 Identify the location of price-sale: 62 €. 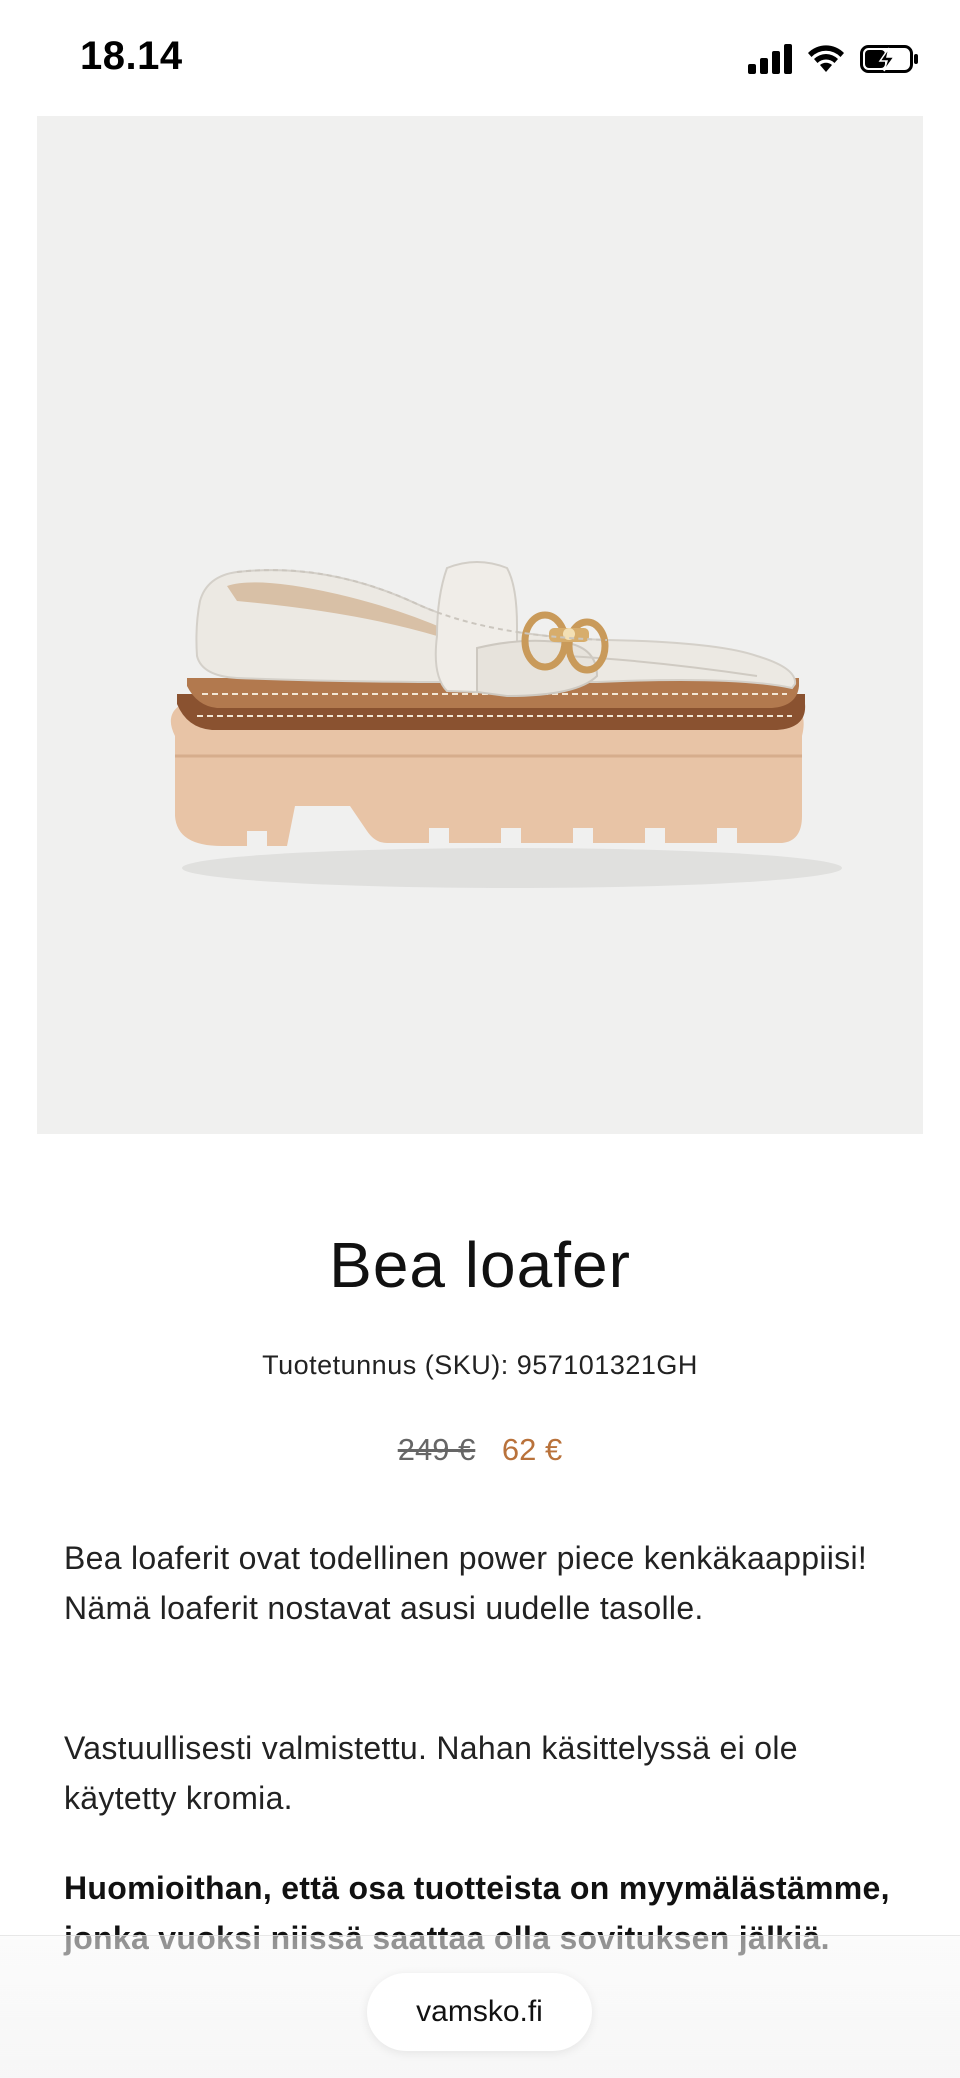
(532, 1449).